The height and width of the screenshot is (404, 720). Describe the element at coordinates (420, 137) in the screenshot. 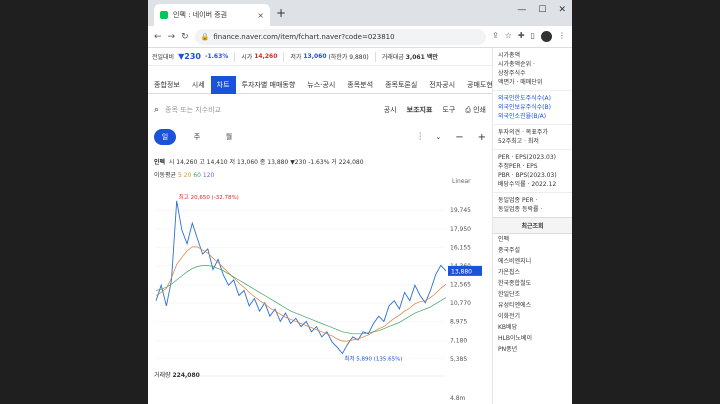

I see `candle-type-icon: ⫶` at that location.